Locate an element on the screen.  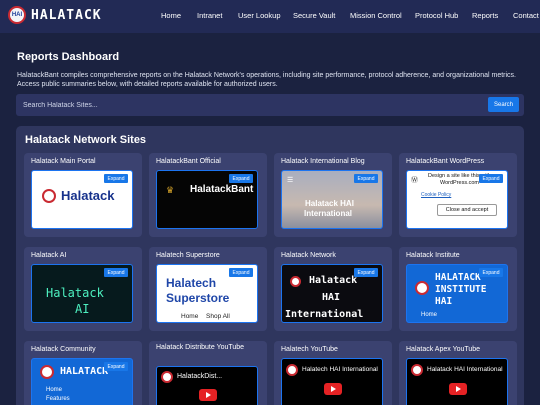
card-title: Halatack AI is located at coordinates (49, 255).